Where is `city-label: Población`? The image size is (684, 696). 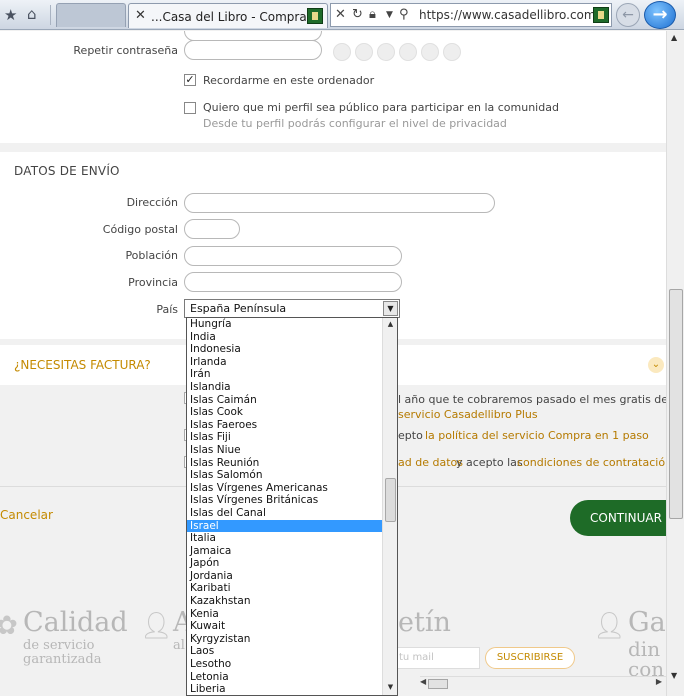 city-label: Población is located at coordinates (151, 255).